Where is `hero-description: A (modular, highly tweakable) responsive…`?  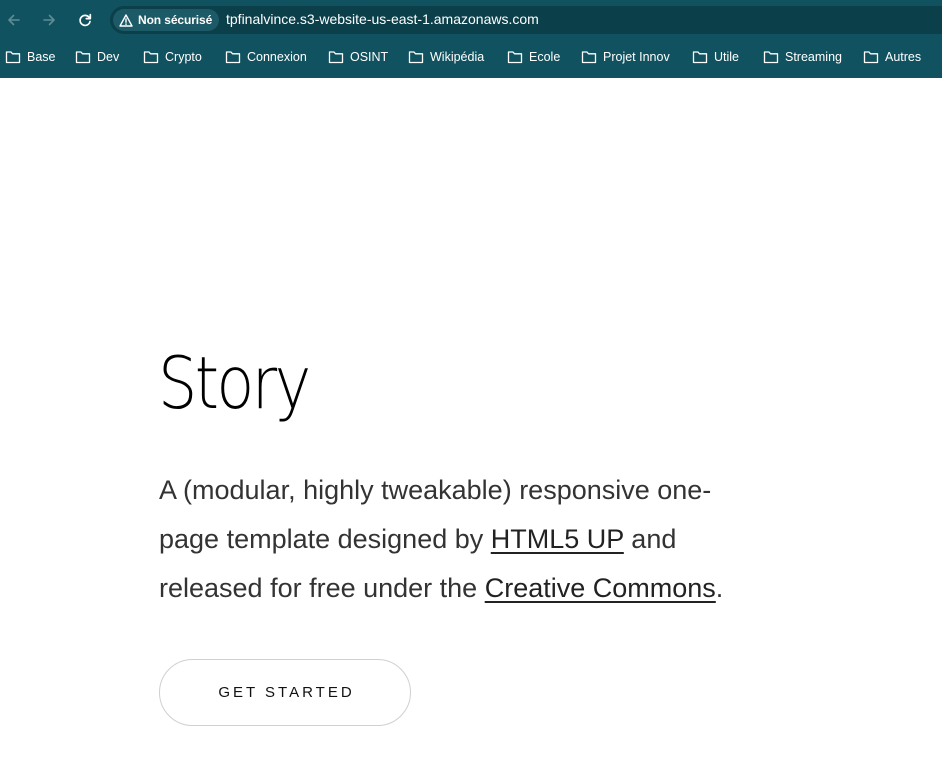 hero-description: A (modular, highly tweakable) responsive… is located at coordinates (479, 539).